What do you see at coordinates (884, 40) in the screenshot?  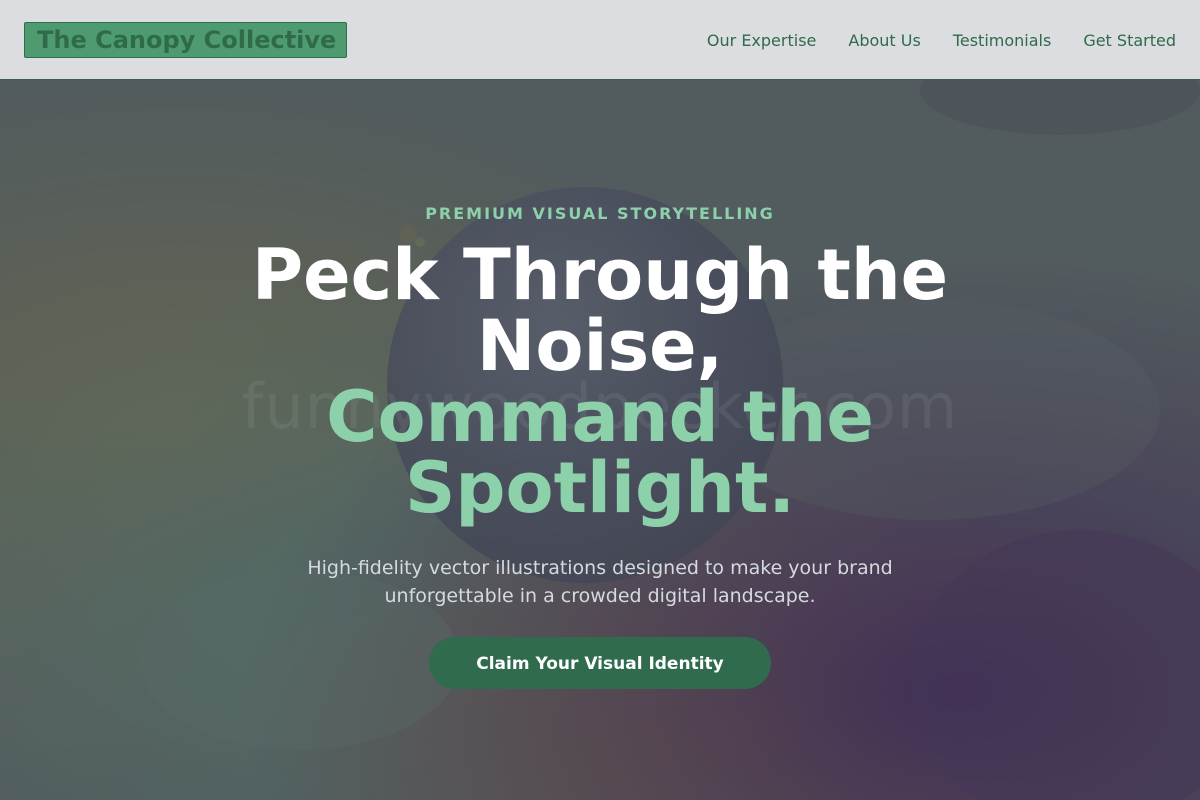 I see `nav-link-about-us: About Us` at bounding box center [884, 40].